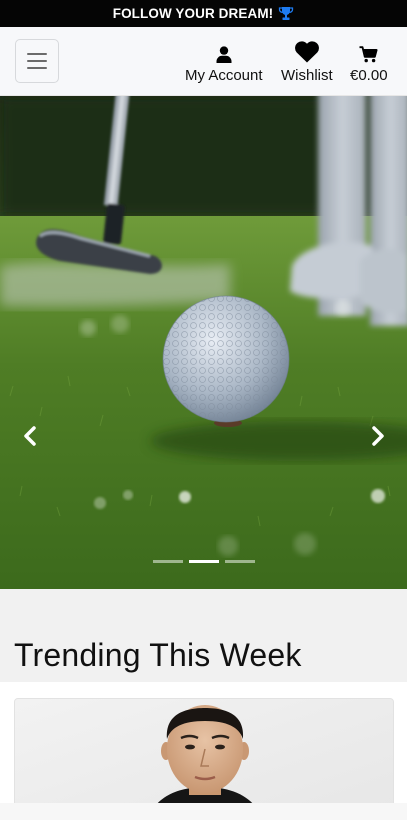  I want to click on promo-text: FOLLOW YOUR DREAM!, so click(193, 13).